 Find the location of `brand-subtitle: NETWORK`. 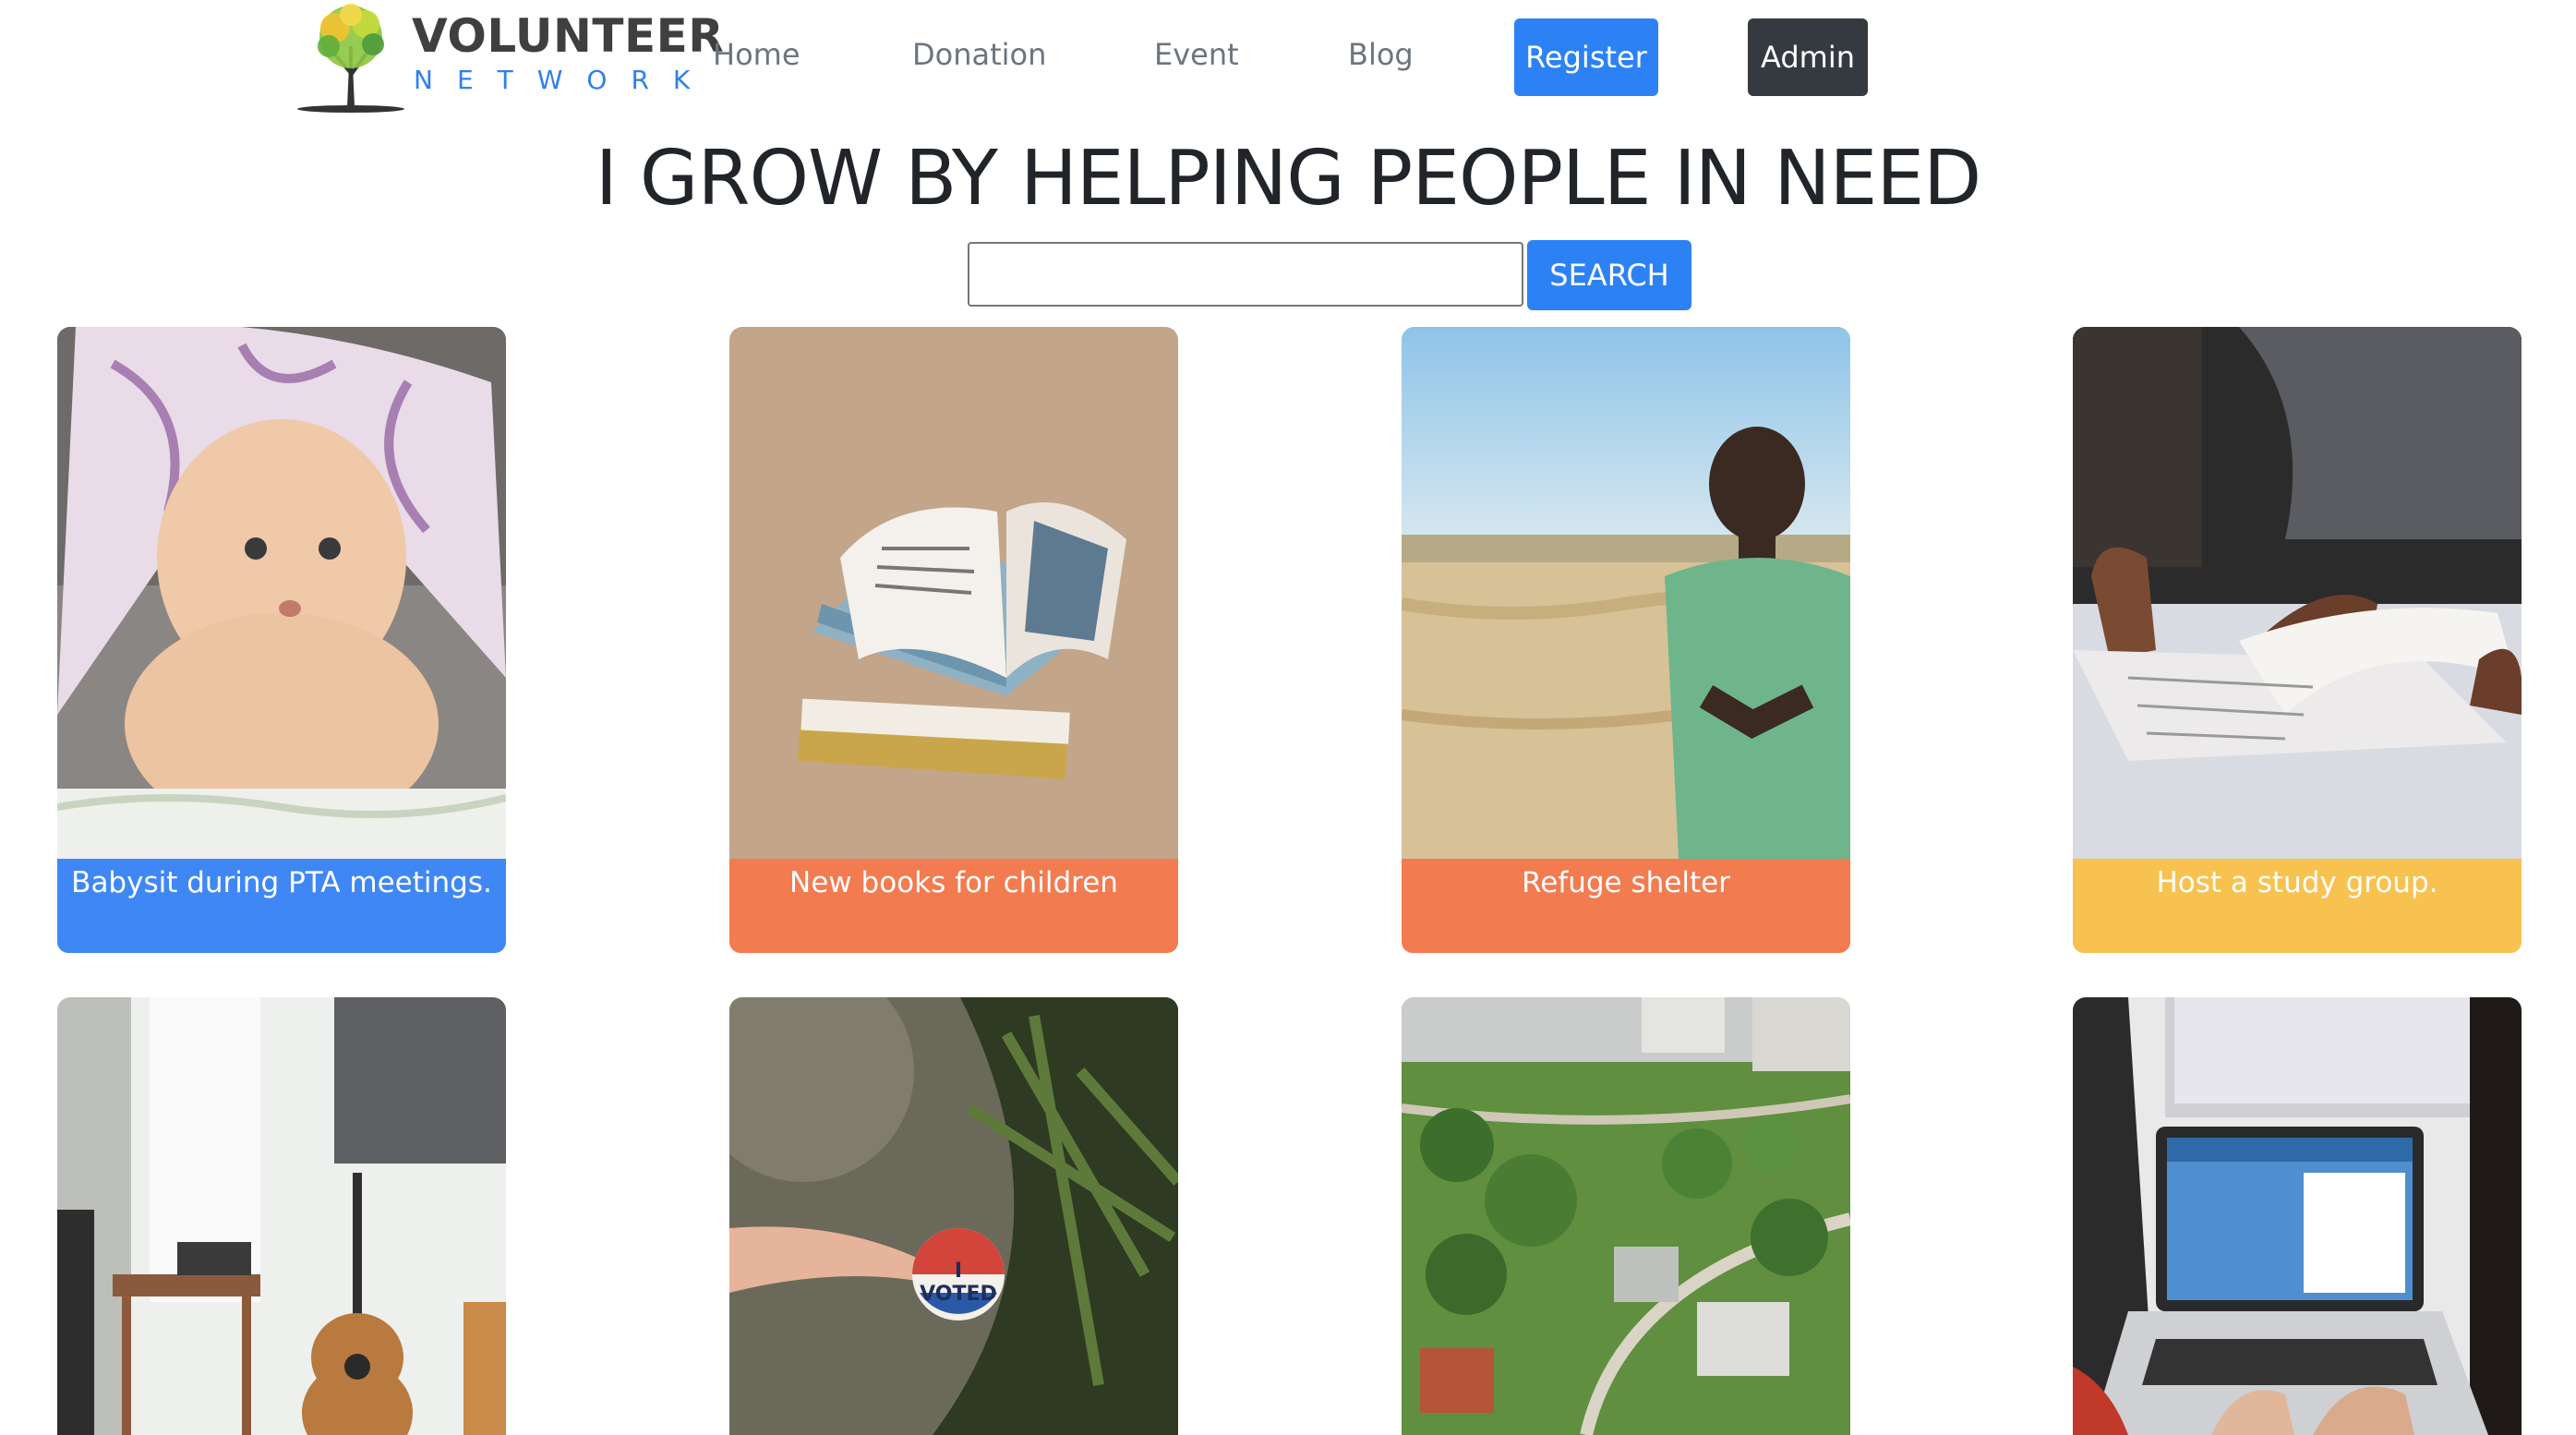

brand-subtitle: NETWORK is located at coordinates (564, 80).